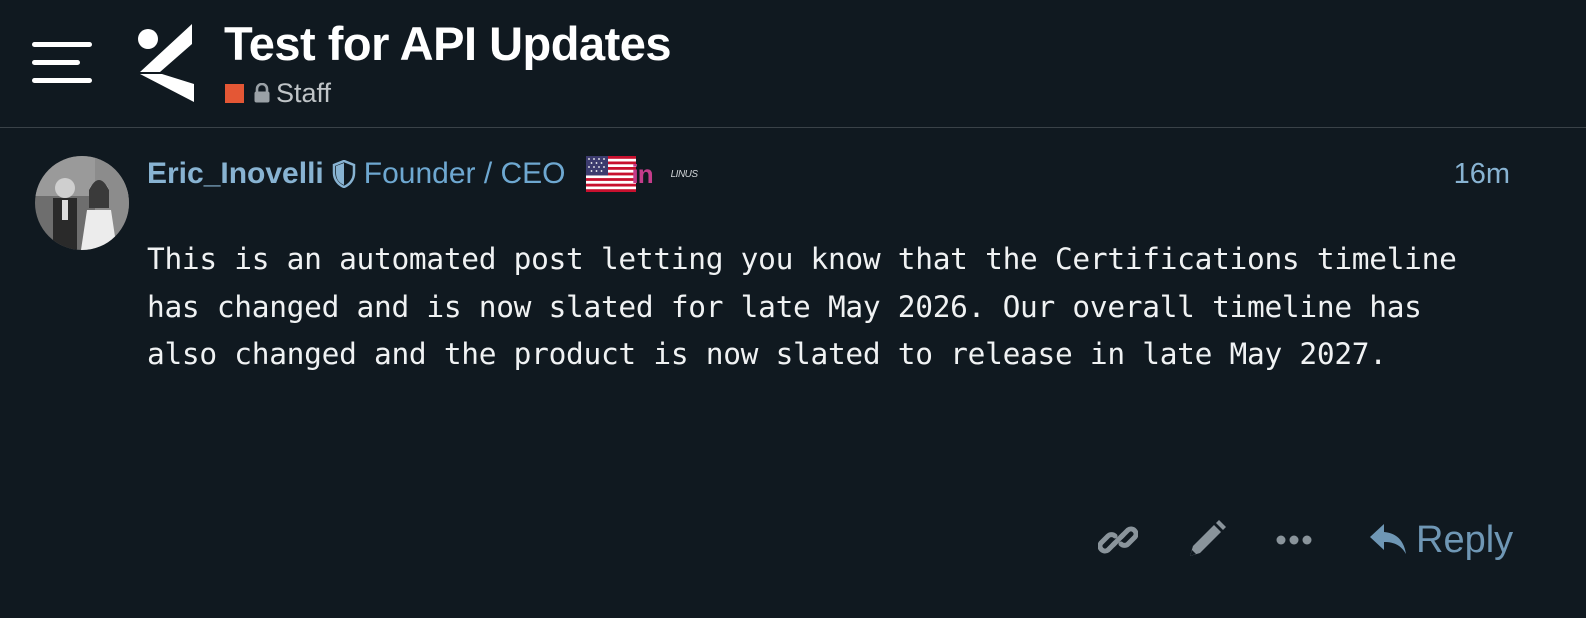  Describe the element at coordinates (343, 174) in the screenshot. I see `shield-icon` at that location.